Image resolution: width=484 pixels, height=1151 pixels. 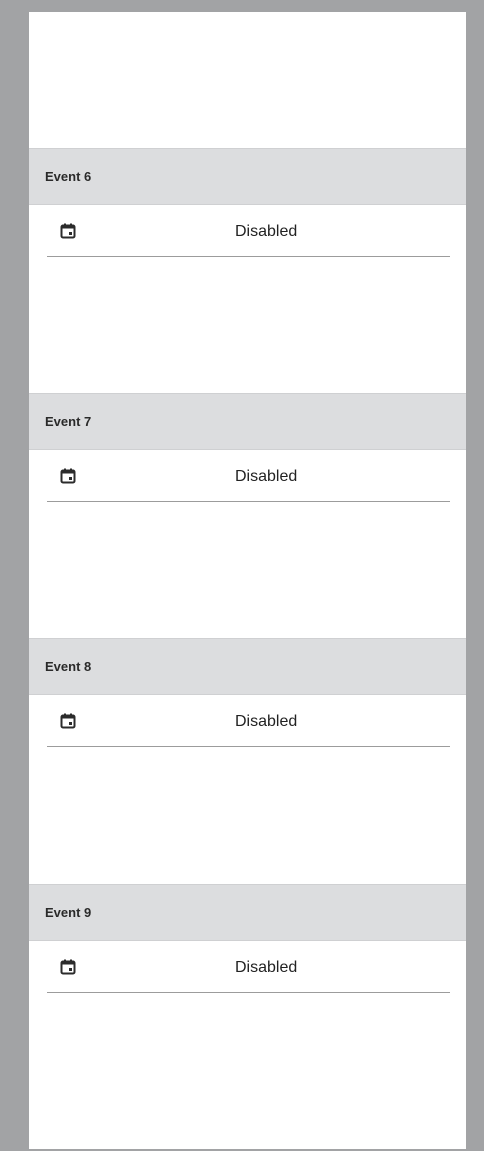 What do you see at coordinates (247, 666) in the screenshot?
I see `event-header: Event 8` at bounding box center [247, 666].